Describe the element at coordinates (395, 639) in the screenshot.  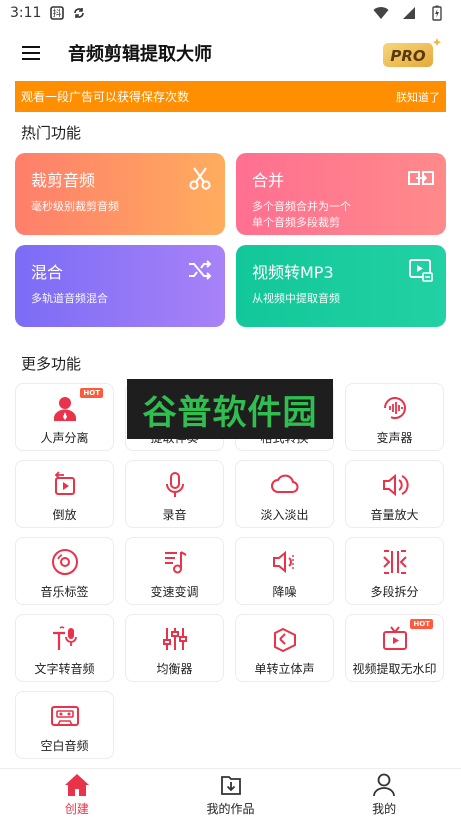
I see `tv-icon` at that location.